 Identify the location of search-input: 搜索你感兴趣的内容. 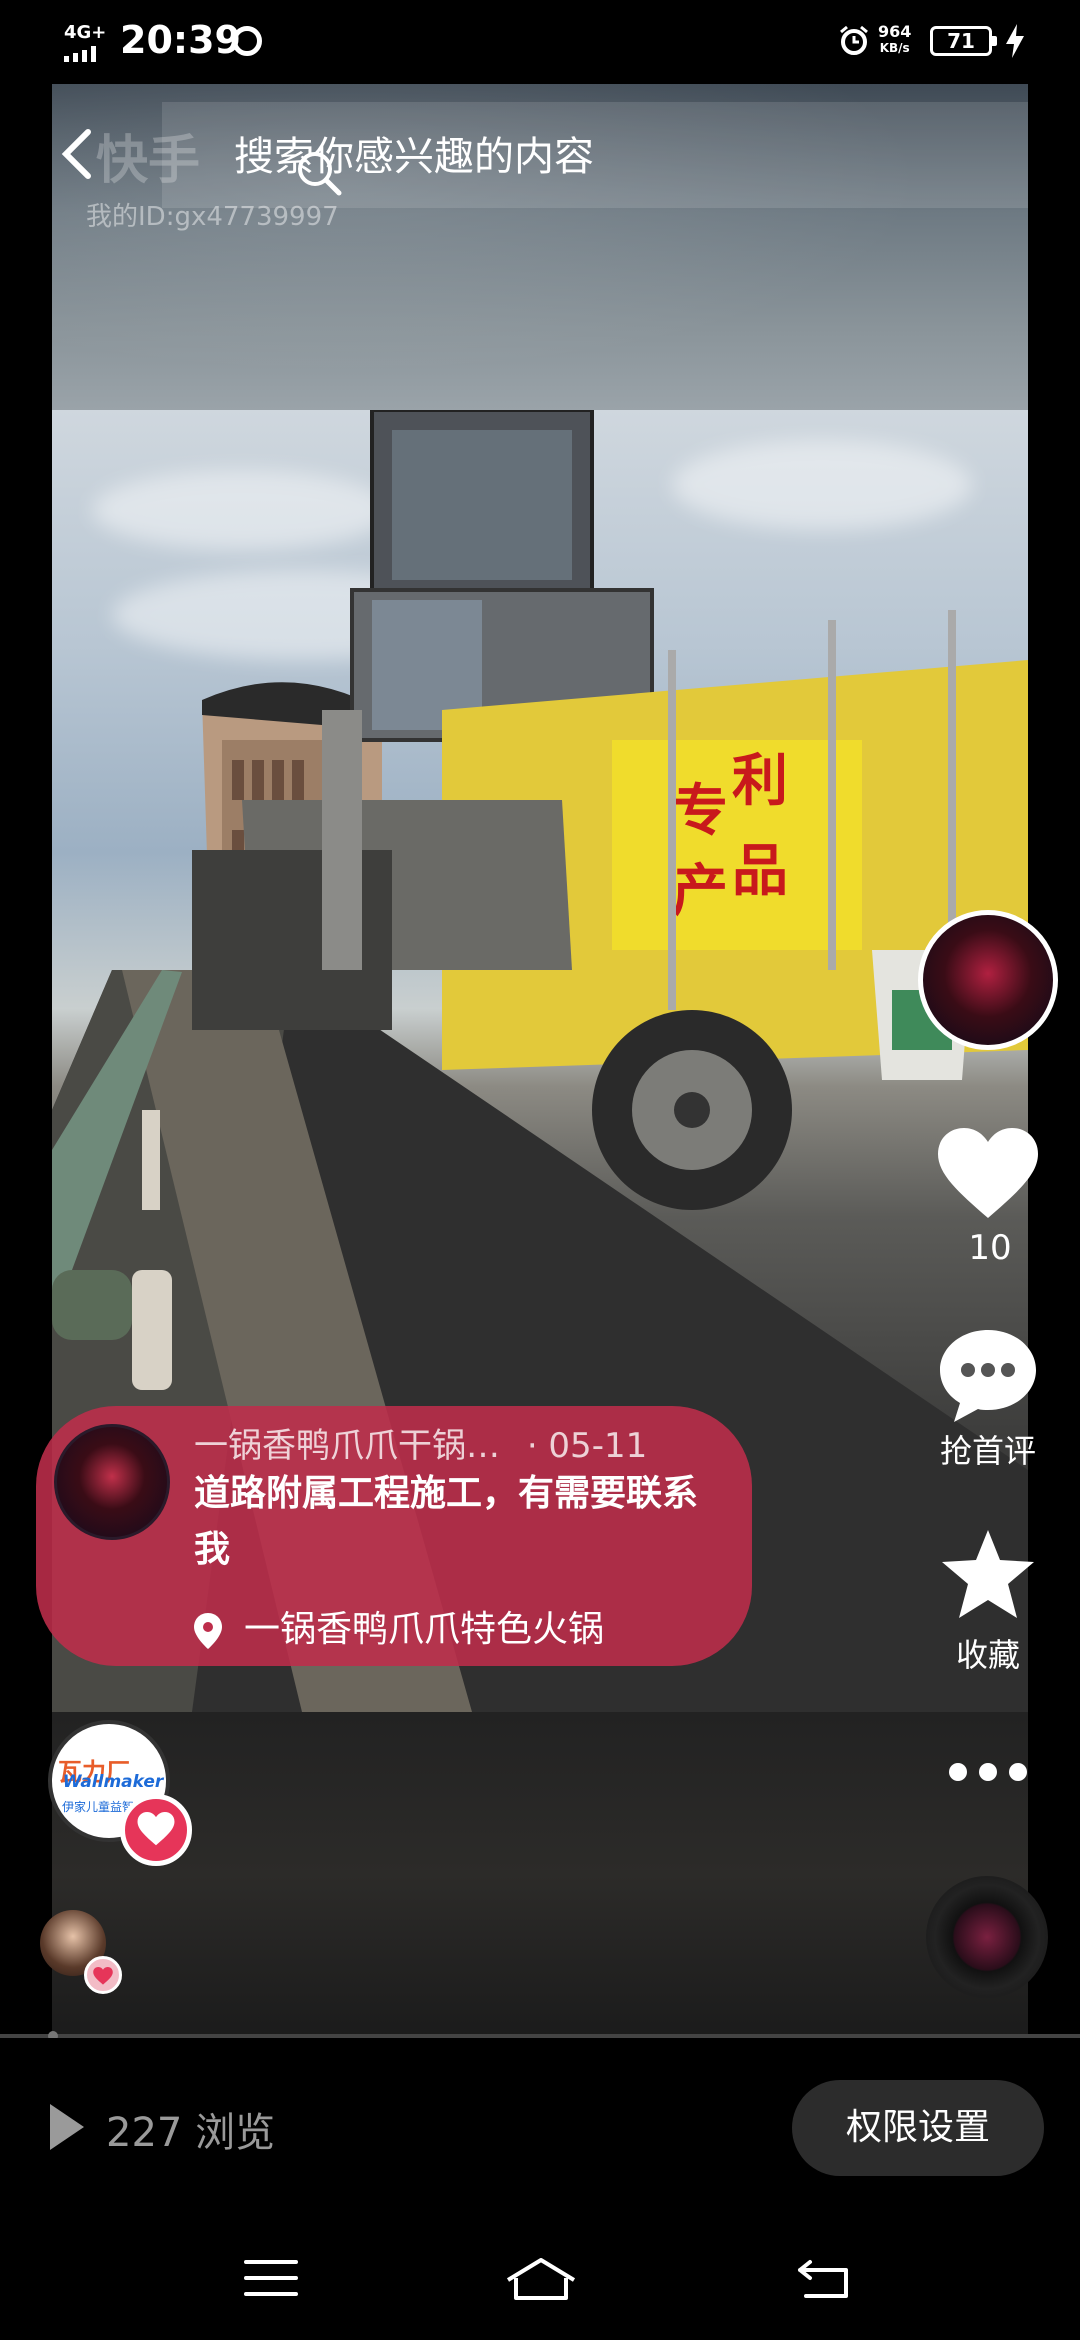
(414, 153).